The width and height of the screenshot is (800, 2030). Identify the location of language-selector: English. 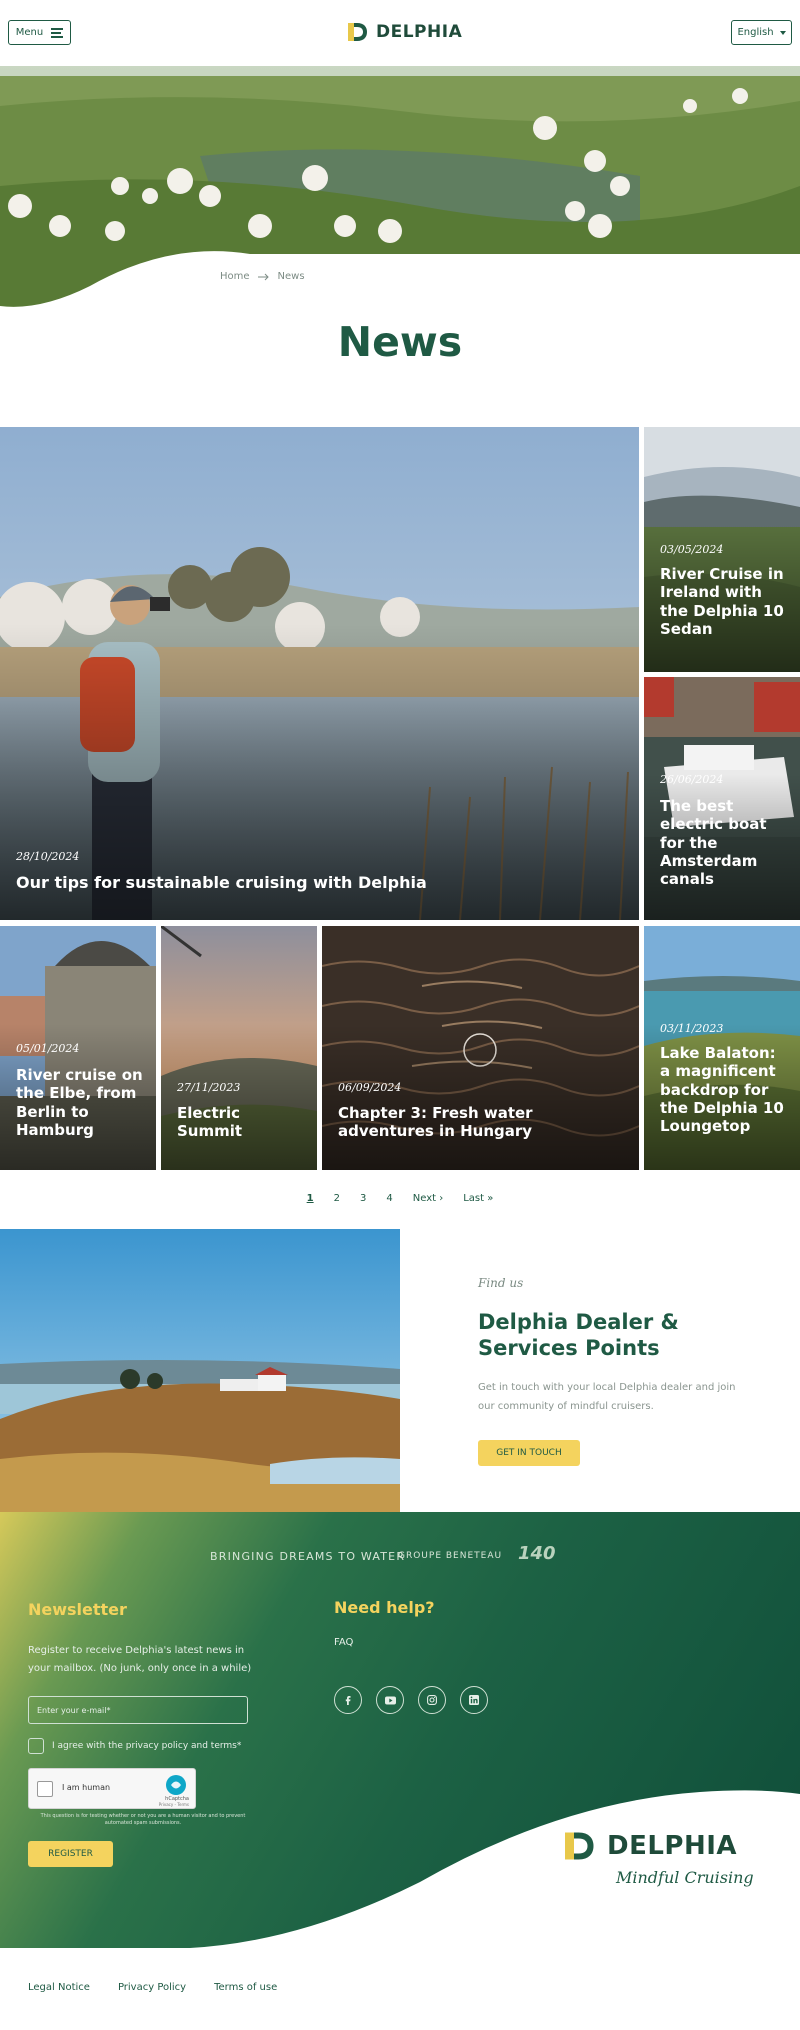
(761, 32).